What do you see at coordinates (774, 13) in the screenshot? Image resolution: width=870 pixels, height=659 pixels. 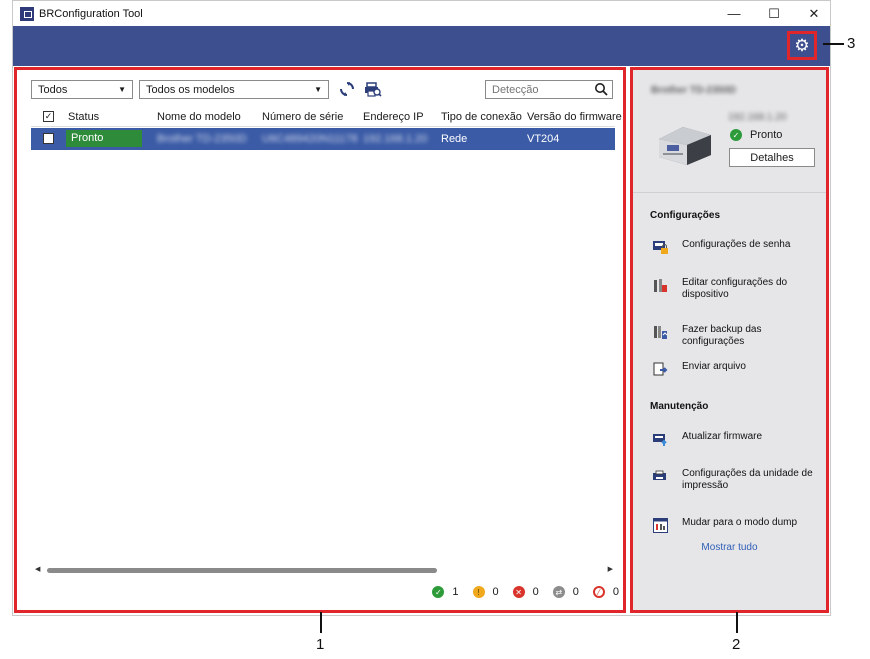 I see `maximize-button: ☐` at bounding box center [774, 13].